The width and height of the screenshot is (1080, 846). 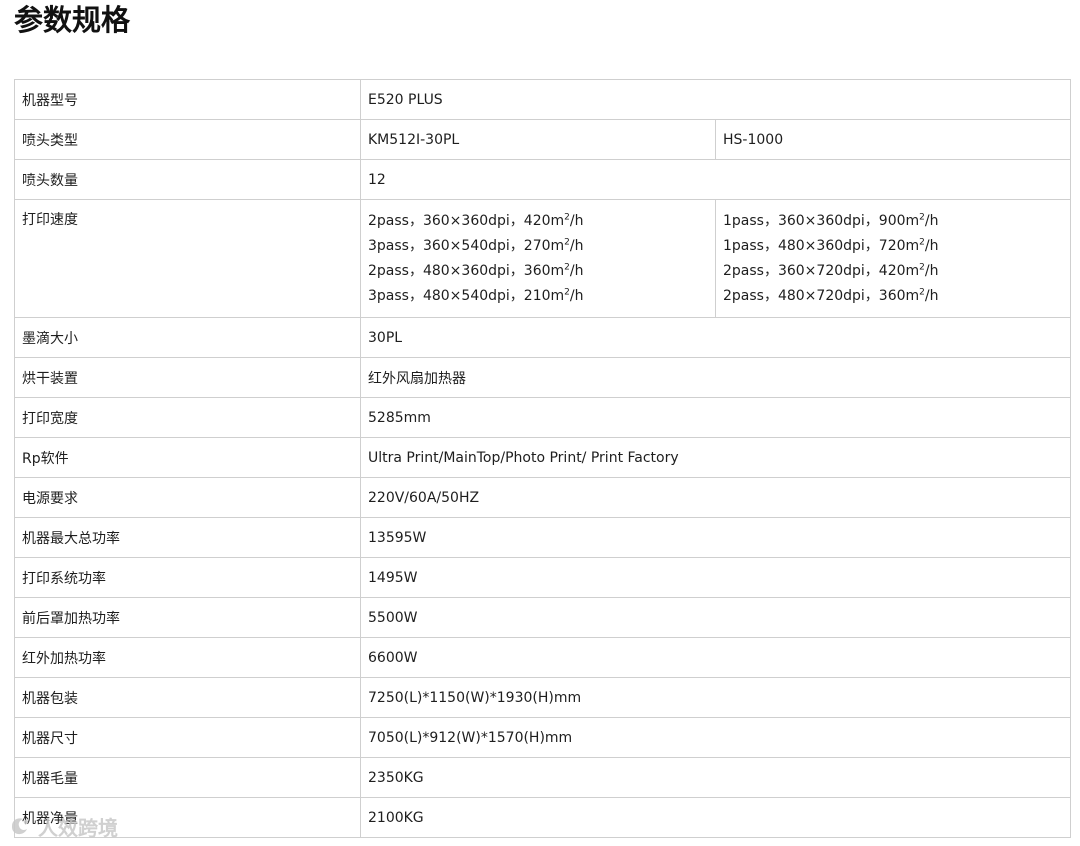 What do you see at coordinates (187, 817) in the screenshot?
I see `spec-label: 机器净量` at bounding box center [187, 817].